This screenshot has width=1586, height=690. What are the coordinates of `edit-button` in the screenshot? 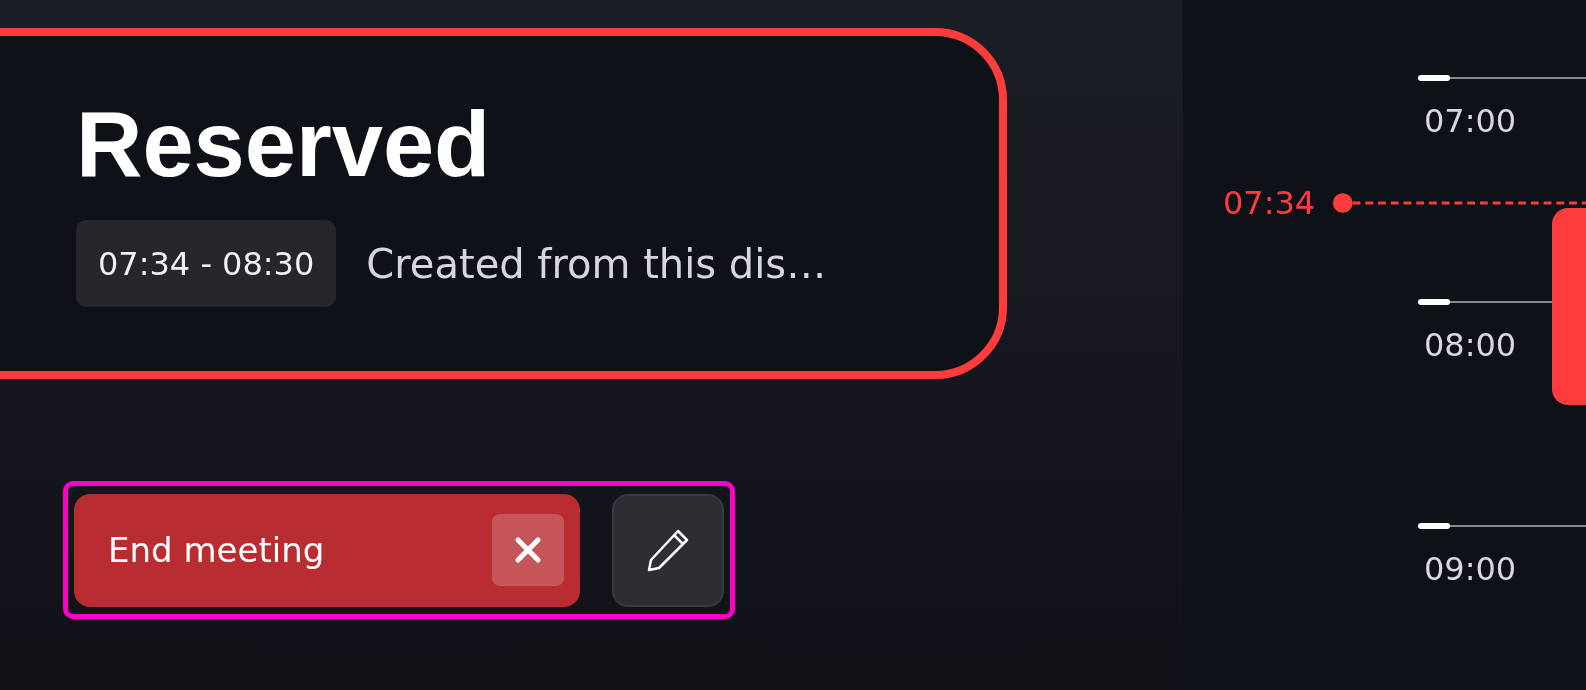 It's located at (668, 550).